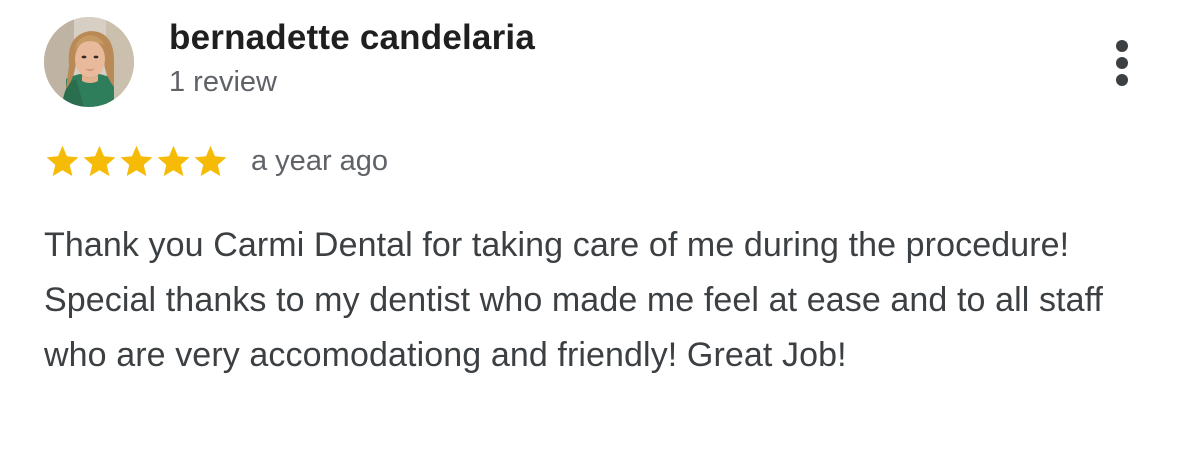 Image resolution: width=1200 pixels, height=465 pixels. I want to click on star-rating, so click(136, 161).